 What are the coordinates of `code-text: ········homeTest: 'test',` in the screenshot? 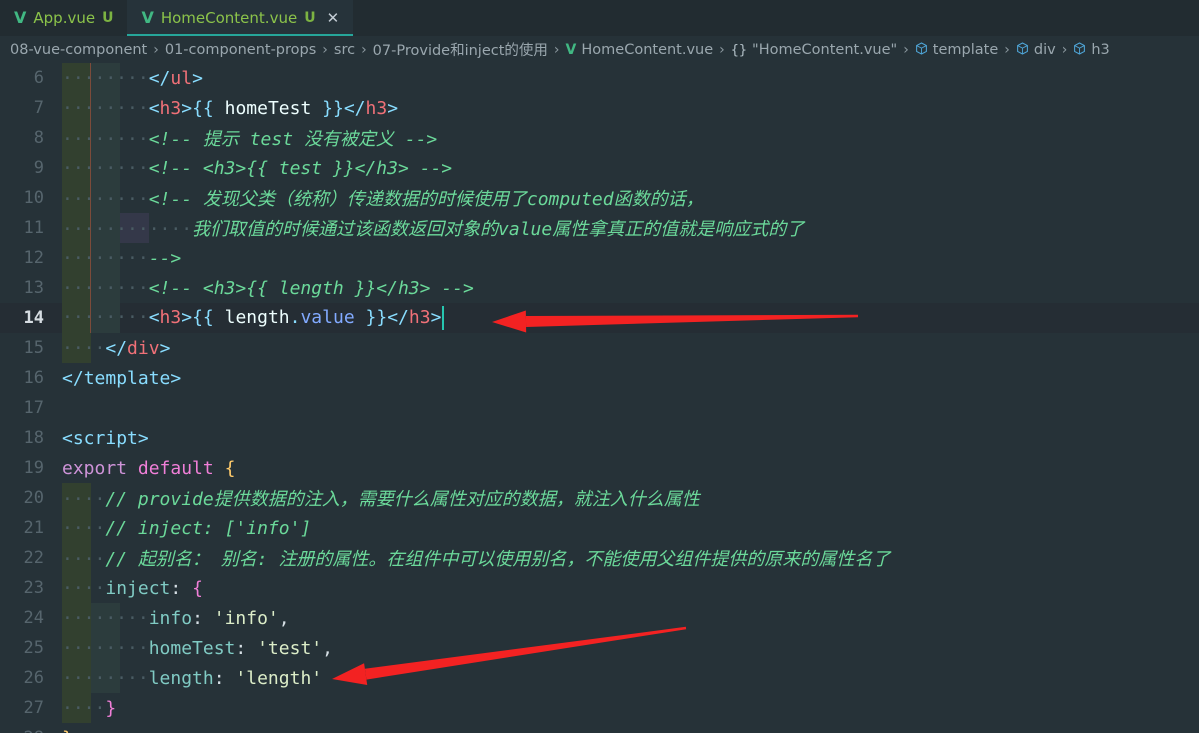 It's located at (197, 648).